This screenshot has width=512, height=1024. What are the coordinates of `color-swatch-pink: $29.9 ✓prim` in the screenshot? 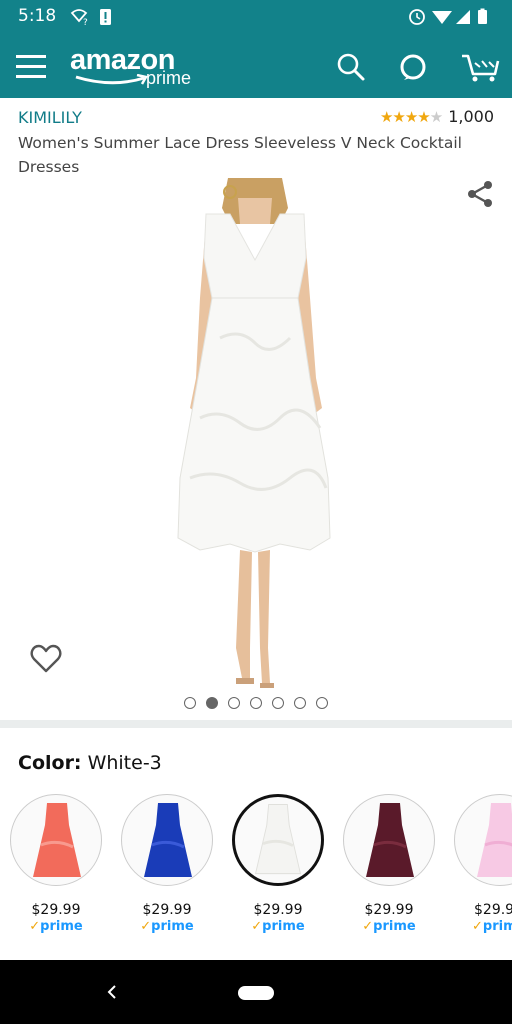 It's located at (483, 864).